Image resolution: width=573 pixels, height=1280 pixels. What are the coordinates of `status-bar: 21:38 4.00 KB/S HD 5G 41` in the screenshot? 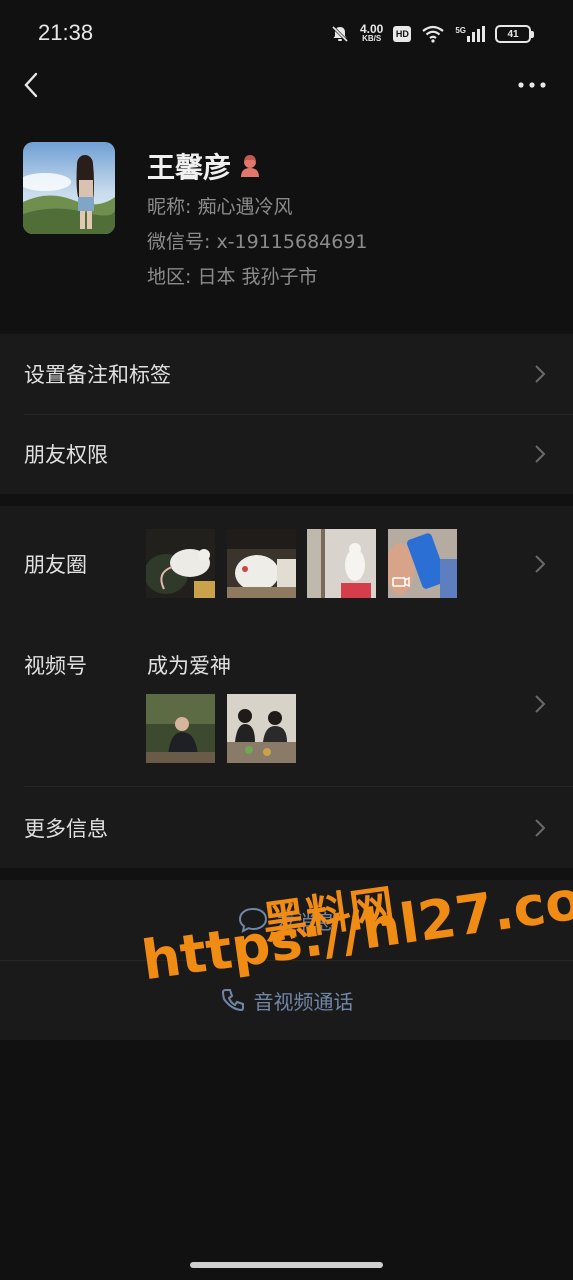 It's located at (286, 34).